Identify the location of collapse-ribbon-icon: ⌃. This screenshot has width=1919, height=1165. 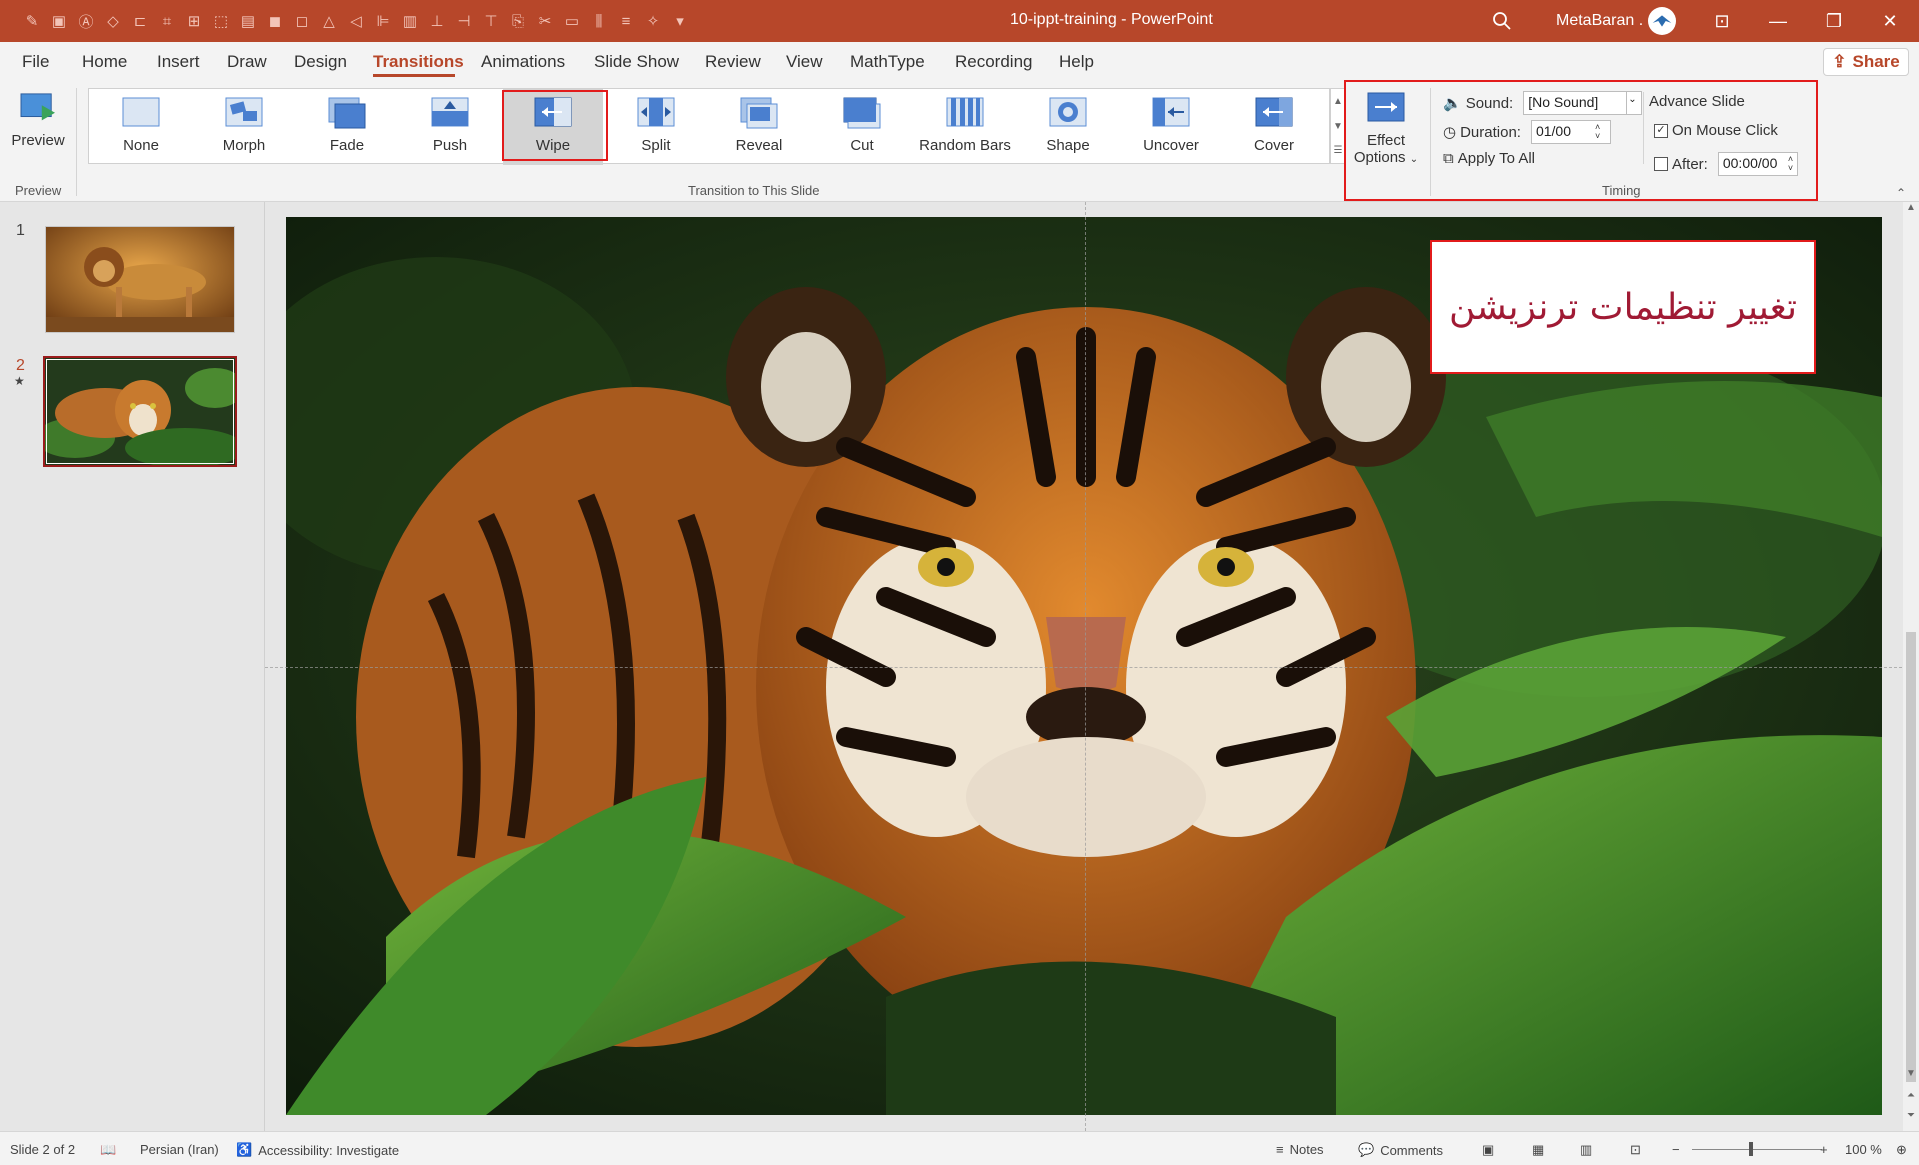
(1901, 193).